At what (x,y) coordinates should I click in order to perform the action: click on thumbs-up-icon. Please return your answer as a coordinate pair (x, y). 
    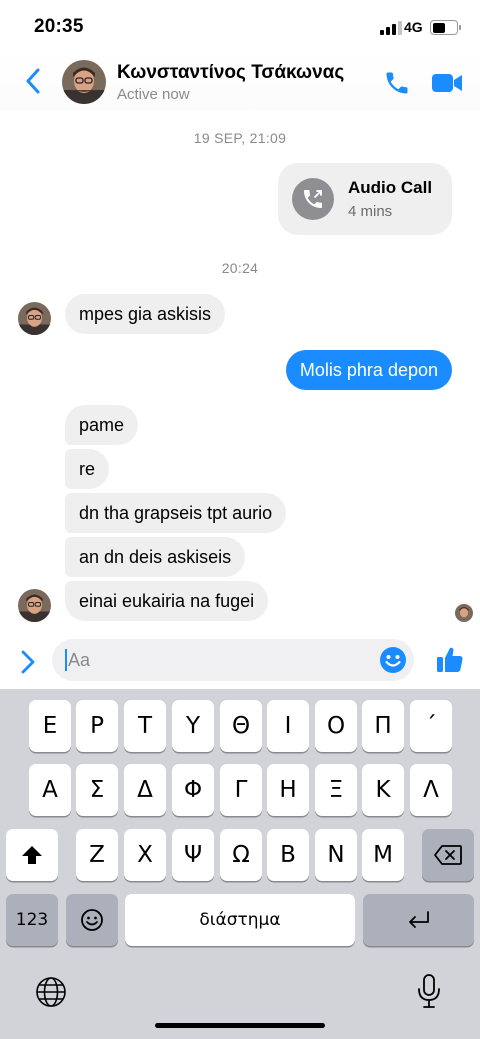
    Looking at the image, I should click on (450, 659).